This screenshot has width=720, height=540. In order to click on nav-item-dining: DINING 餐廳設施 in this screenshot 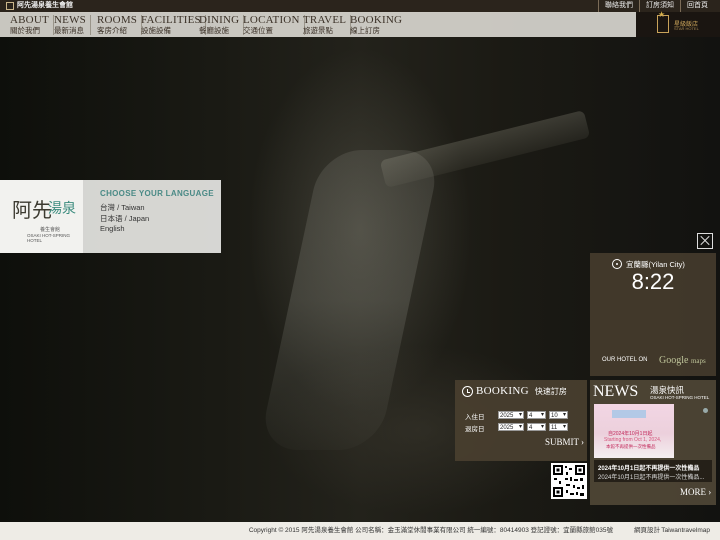, I will do `click(222, 24)`.